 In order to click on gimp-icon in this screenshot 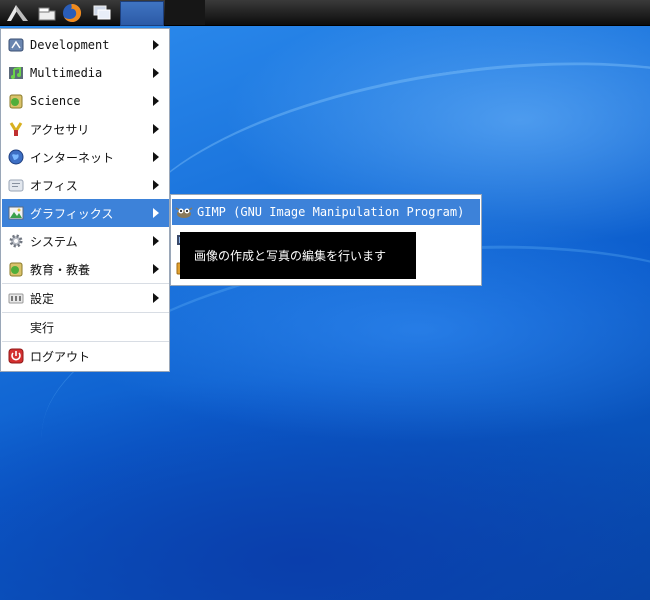, I will do `click(184, 212)`.